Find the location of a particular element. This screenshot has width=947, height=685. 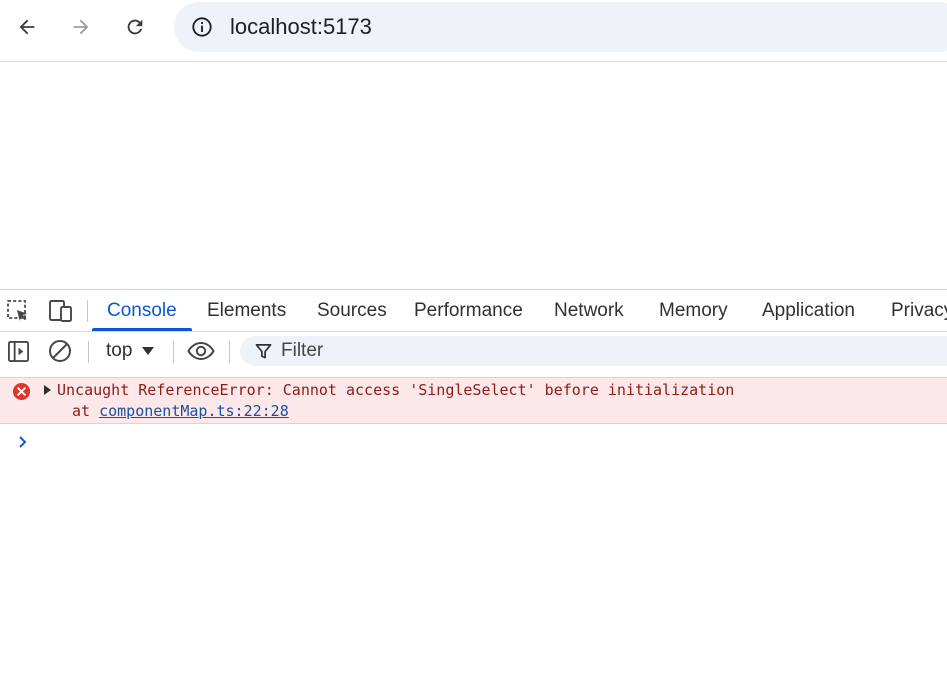

address-bar: localhost:5173 is located at coordinates (560, 27).